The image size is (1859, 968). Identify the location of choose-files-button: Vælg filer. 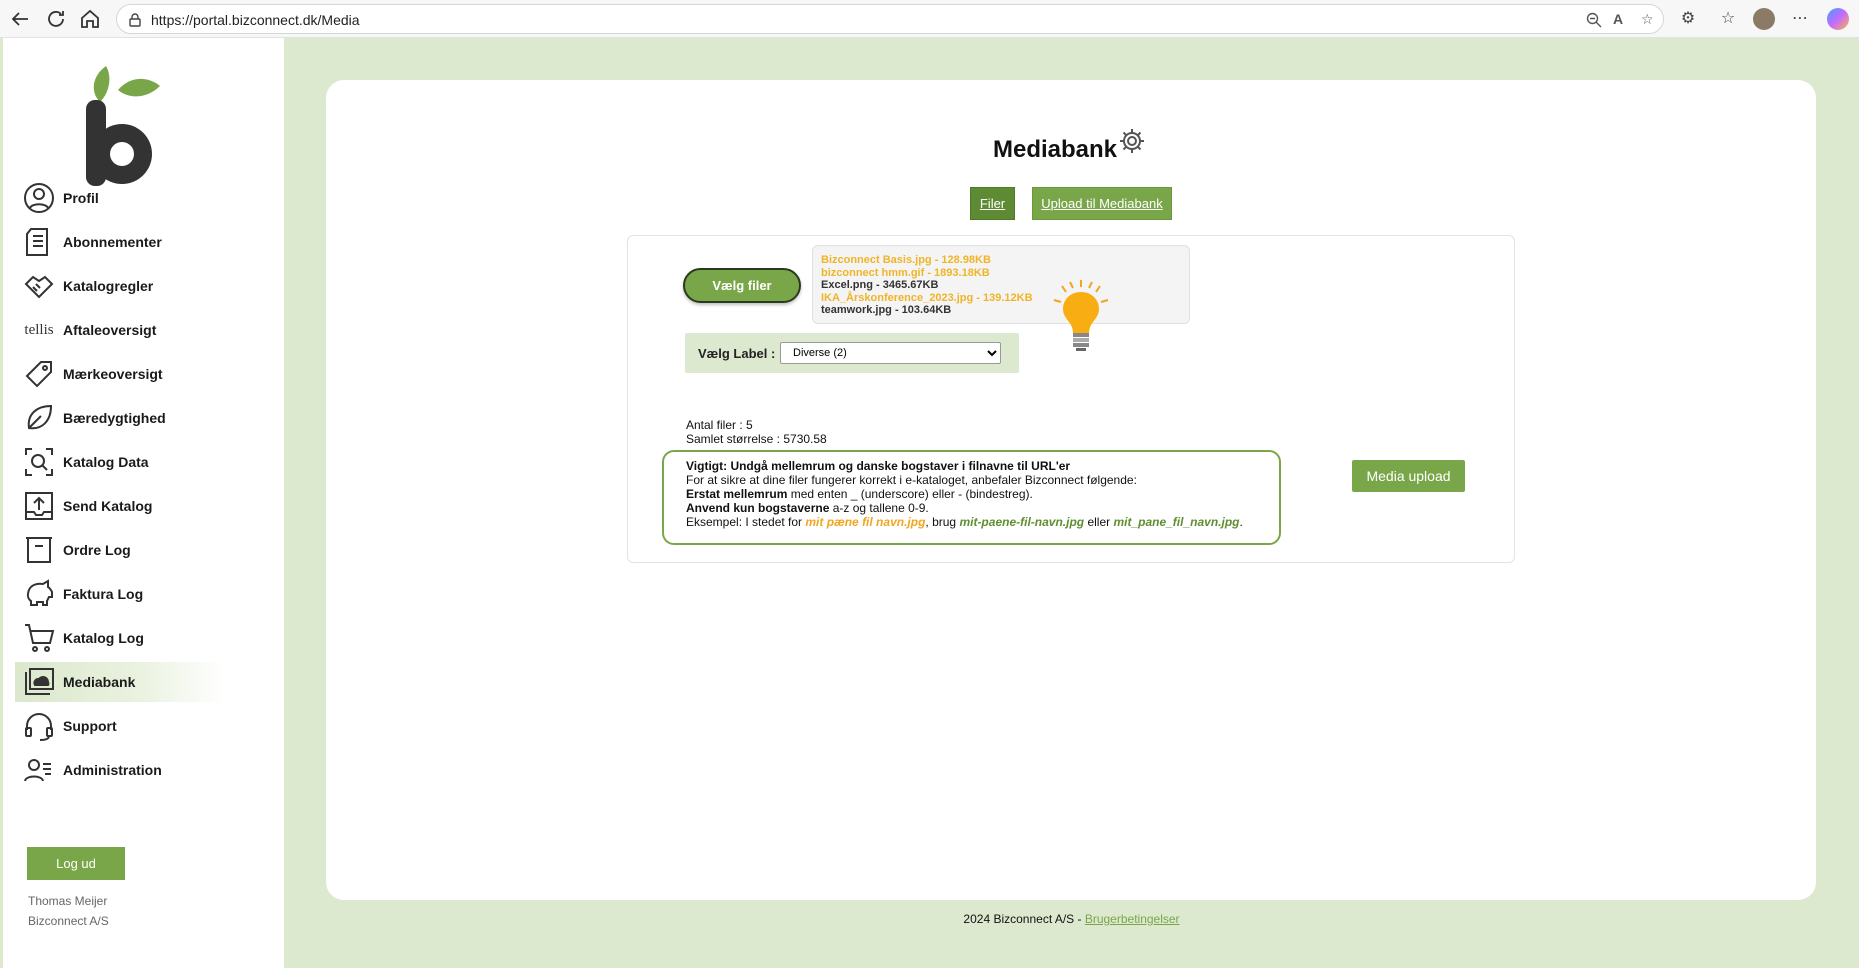
(742, 285).